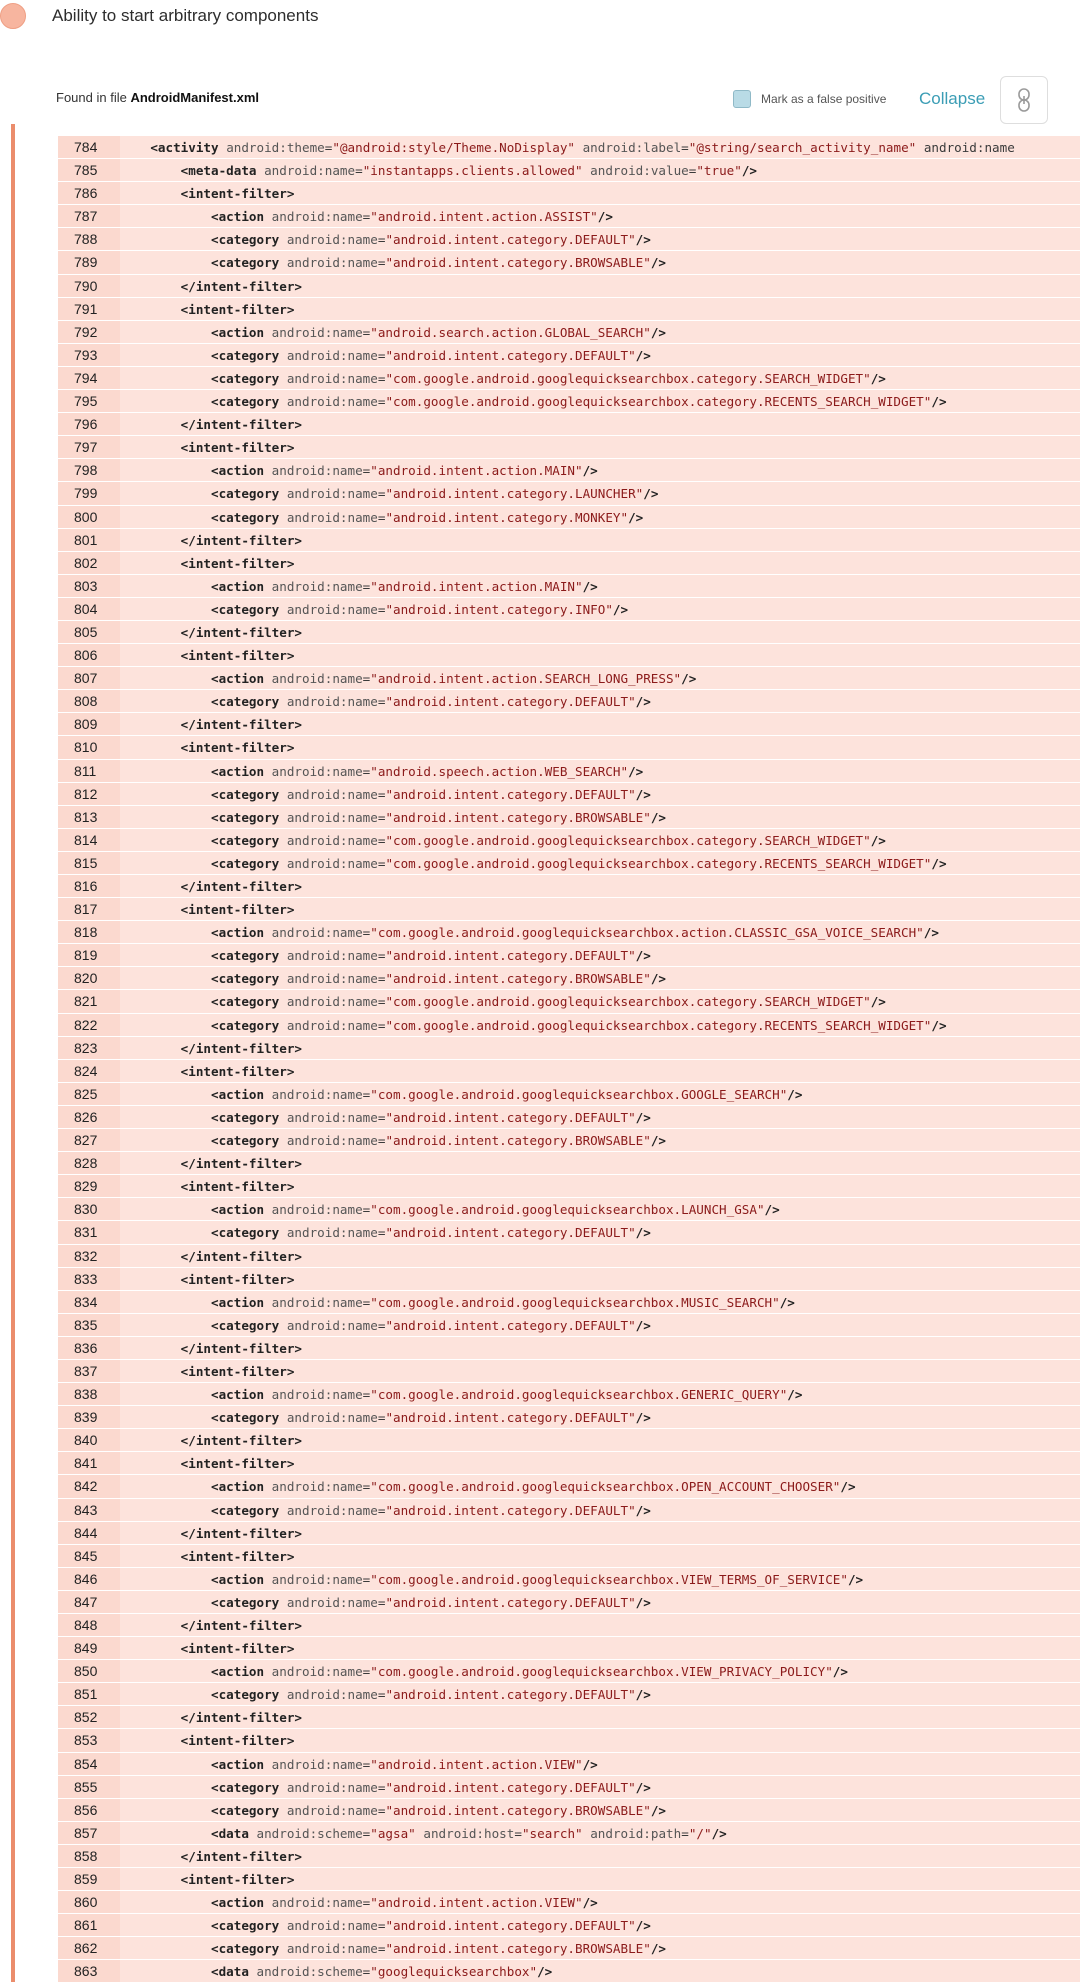 This screenshot has height=1982, width=1080. What do you see at coordinates (89, 470) in the screenshot?
I see `line-number: 798` at bounding box center [89, 470].